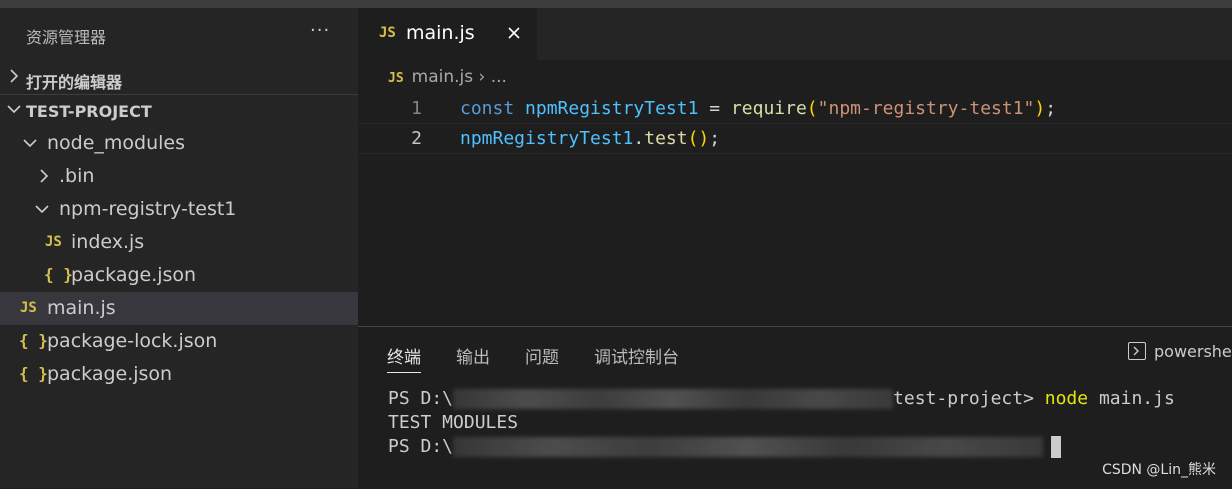  Describe the element at coordinates (179, 308) in the screenshot. I see `tree-item-main-js: JS main.js` at that location.